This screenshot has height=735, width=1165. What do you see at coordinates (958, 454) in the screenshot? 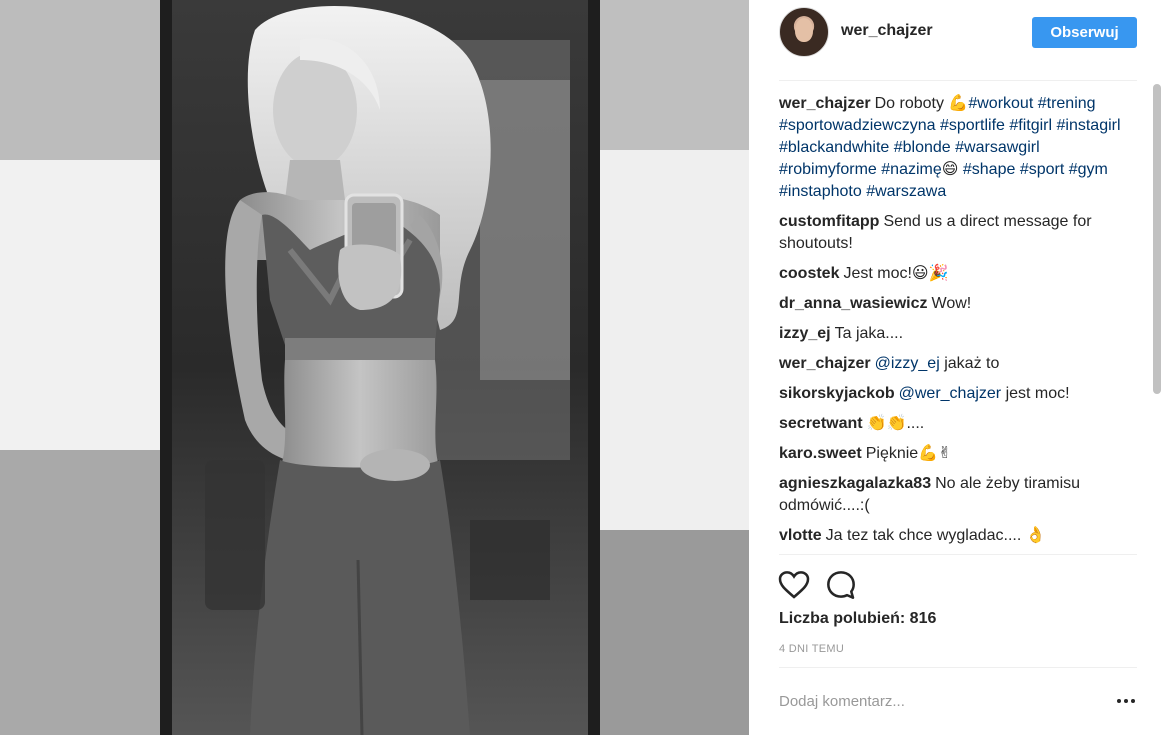
I see `comment-item: karo.sweet Pięknie💪✌` at bounding box center [958, 454].